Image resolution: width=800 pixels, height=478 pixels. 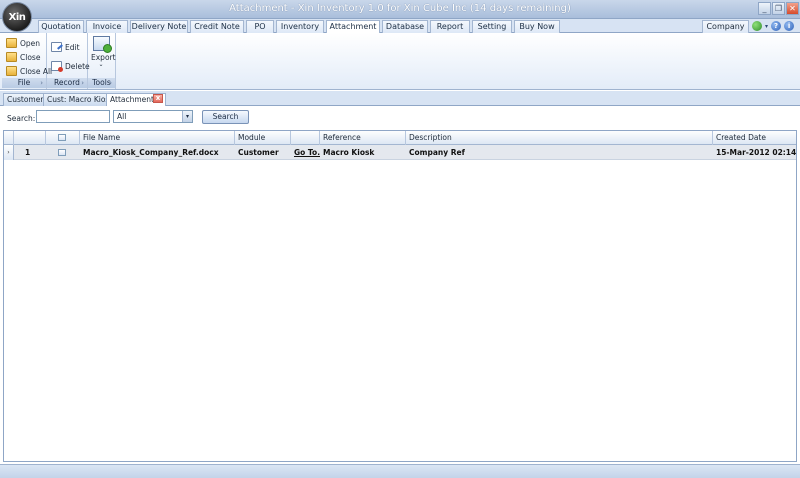 What do you see at coordinates (363, 138) in the screenshot?
I see `col-reference: Reference` at bounding box center [363, 138].